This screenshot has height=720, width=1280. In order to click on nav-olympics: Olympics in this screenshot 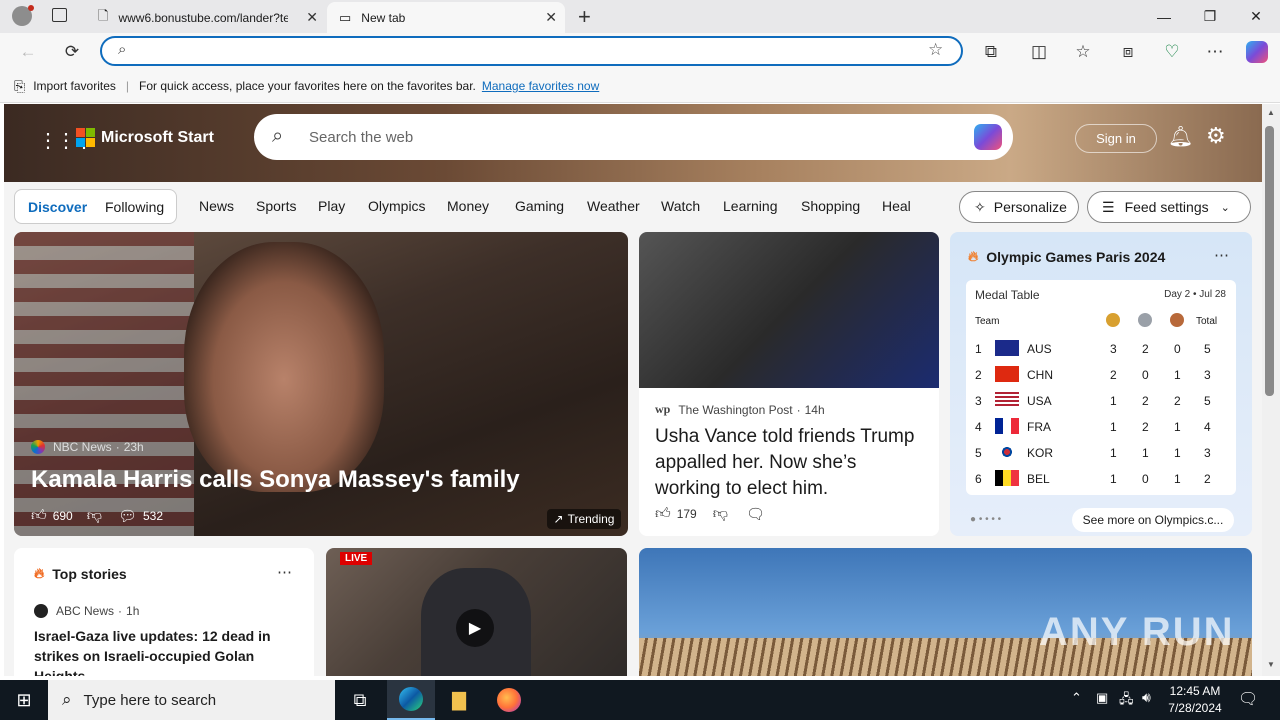, I will do `click(397, 206)`.